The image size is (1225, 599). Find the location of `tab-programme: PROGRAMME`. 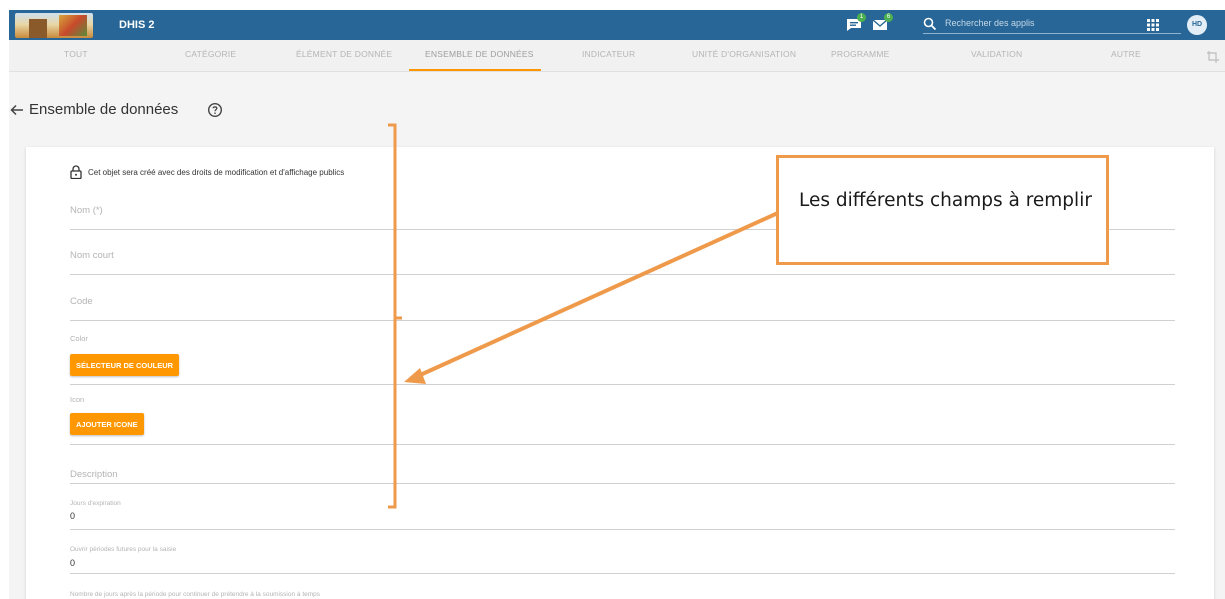

tab-programme: PROGRAMME is located at coordinates (860, 54).